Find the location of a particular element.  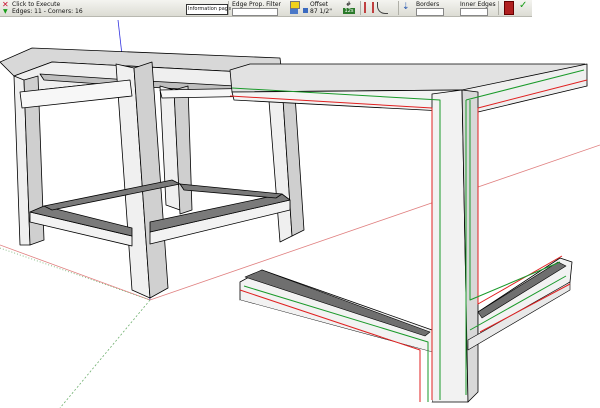

green-axis-up is located at coordinates (75, 274).